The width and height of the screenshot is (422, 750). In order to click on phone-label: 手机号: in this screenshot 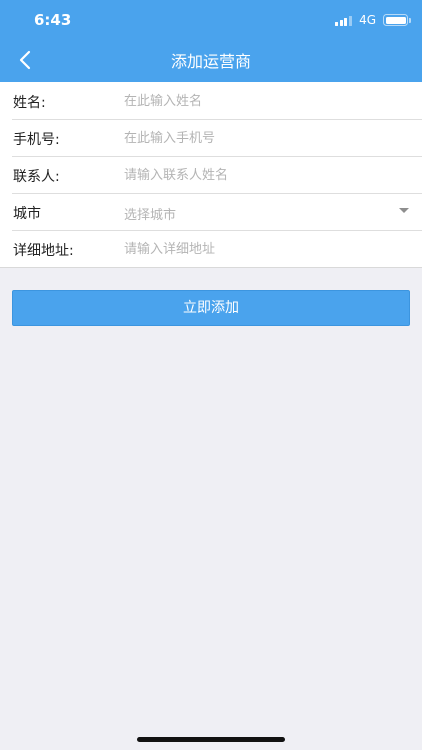, I will do `click(36, 140)`.